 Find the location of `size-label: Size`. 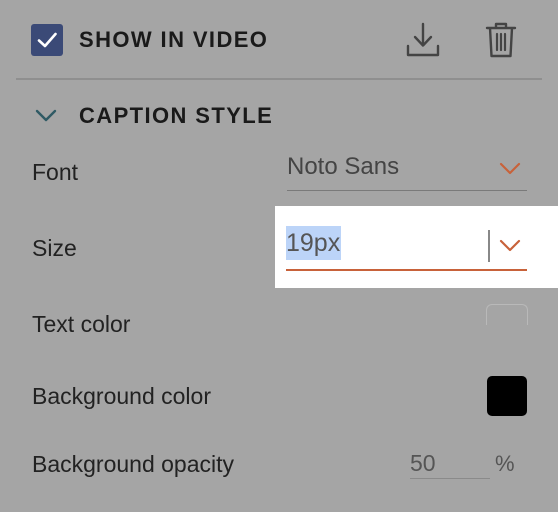

size-label: Size is located at coordinates (54, 248).